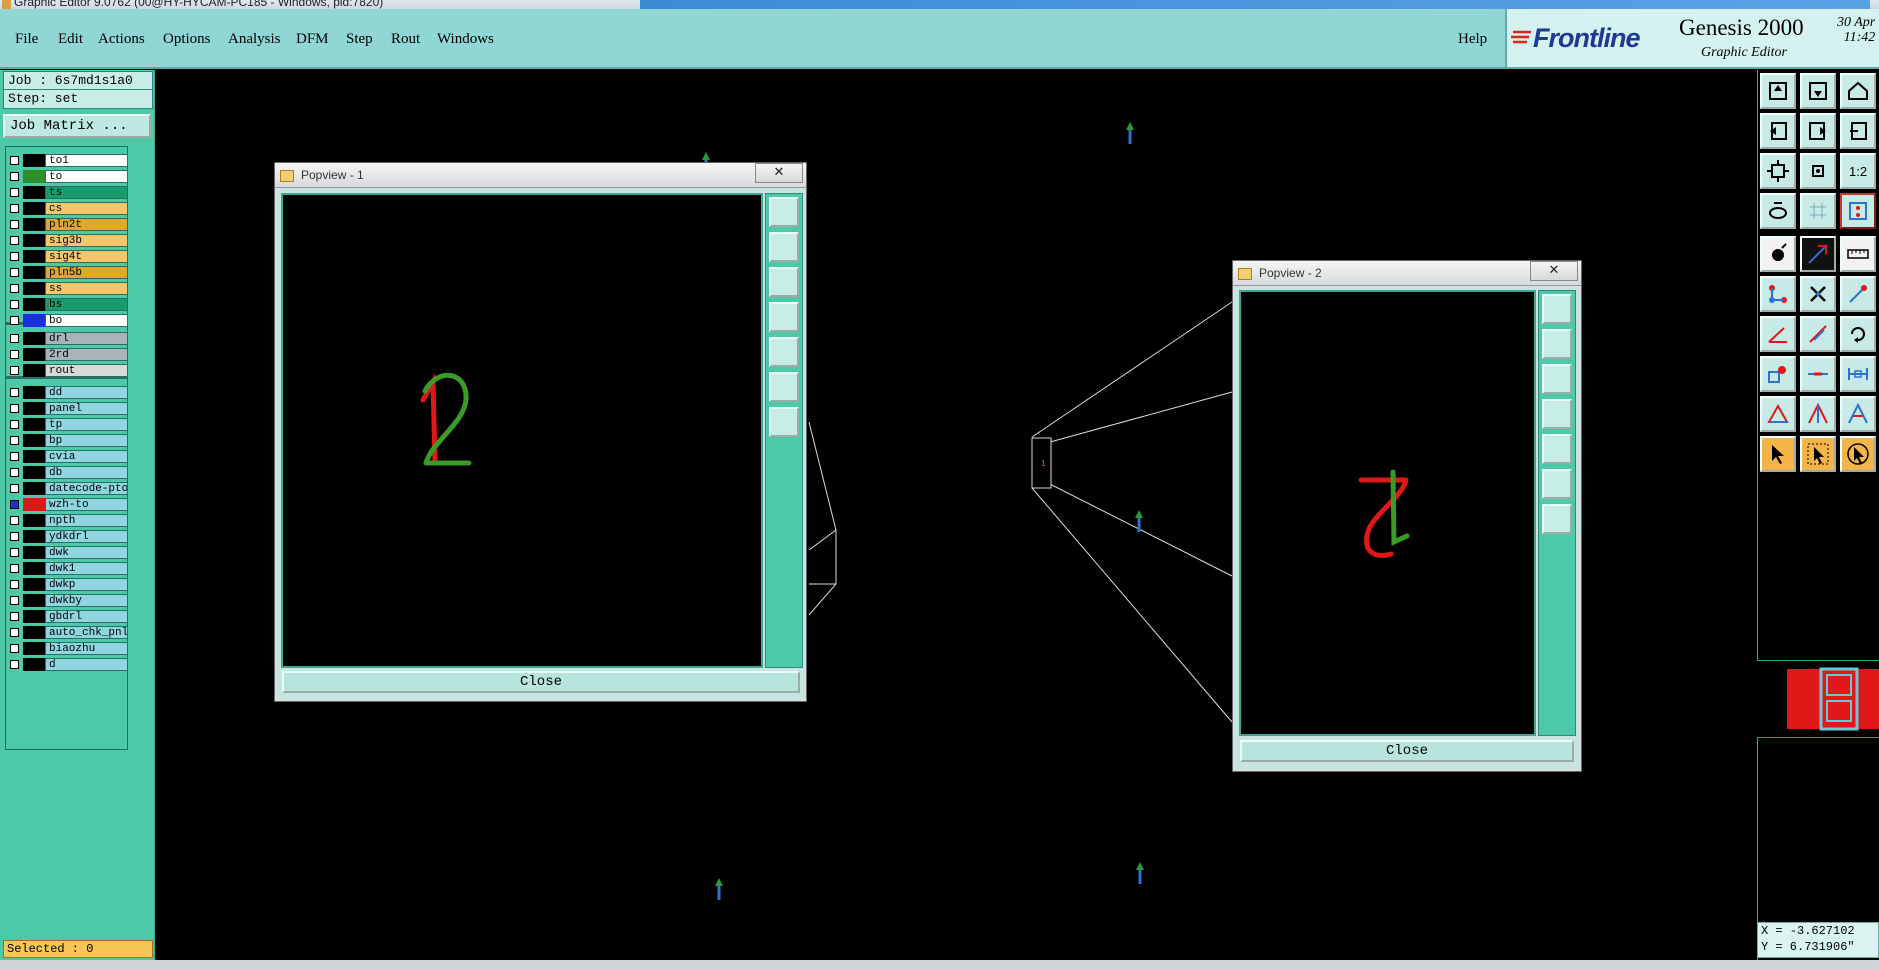 This screenshot has width=1879, height=970. Describe the element at coordinates (1858, 374) in the screenshot. I see `distance-icon` at that location.